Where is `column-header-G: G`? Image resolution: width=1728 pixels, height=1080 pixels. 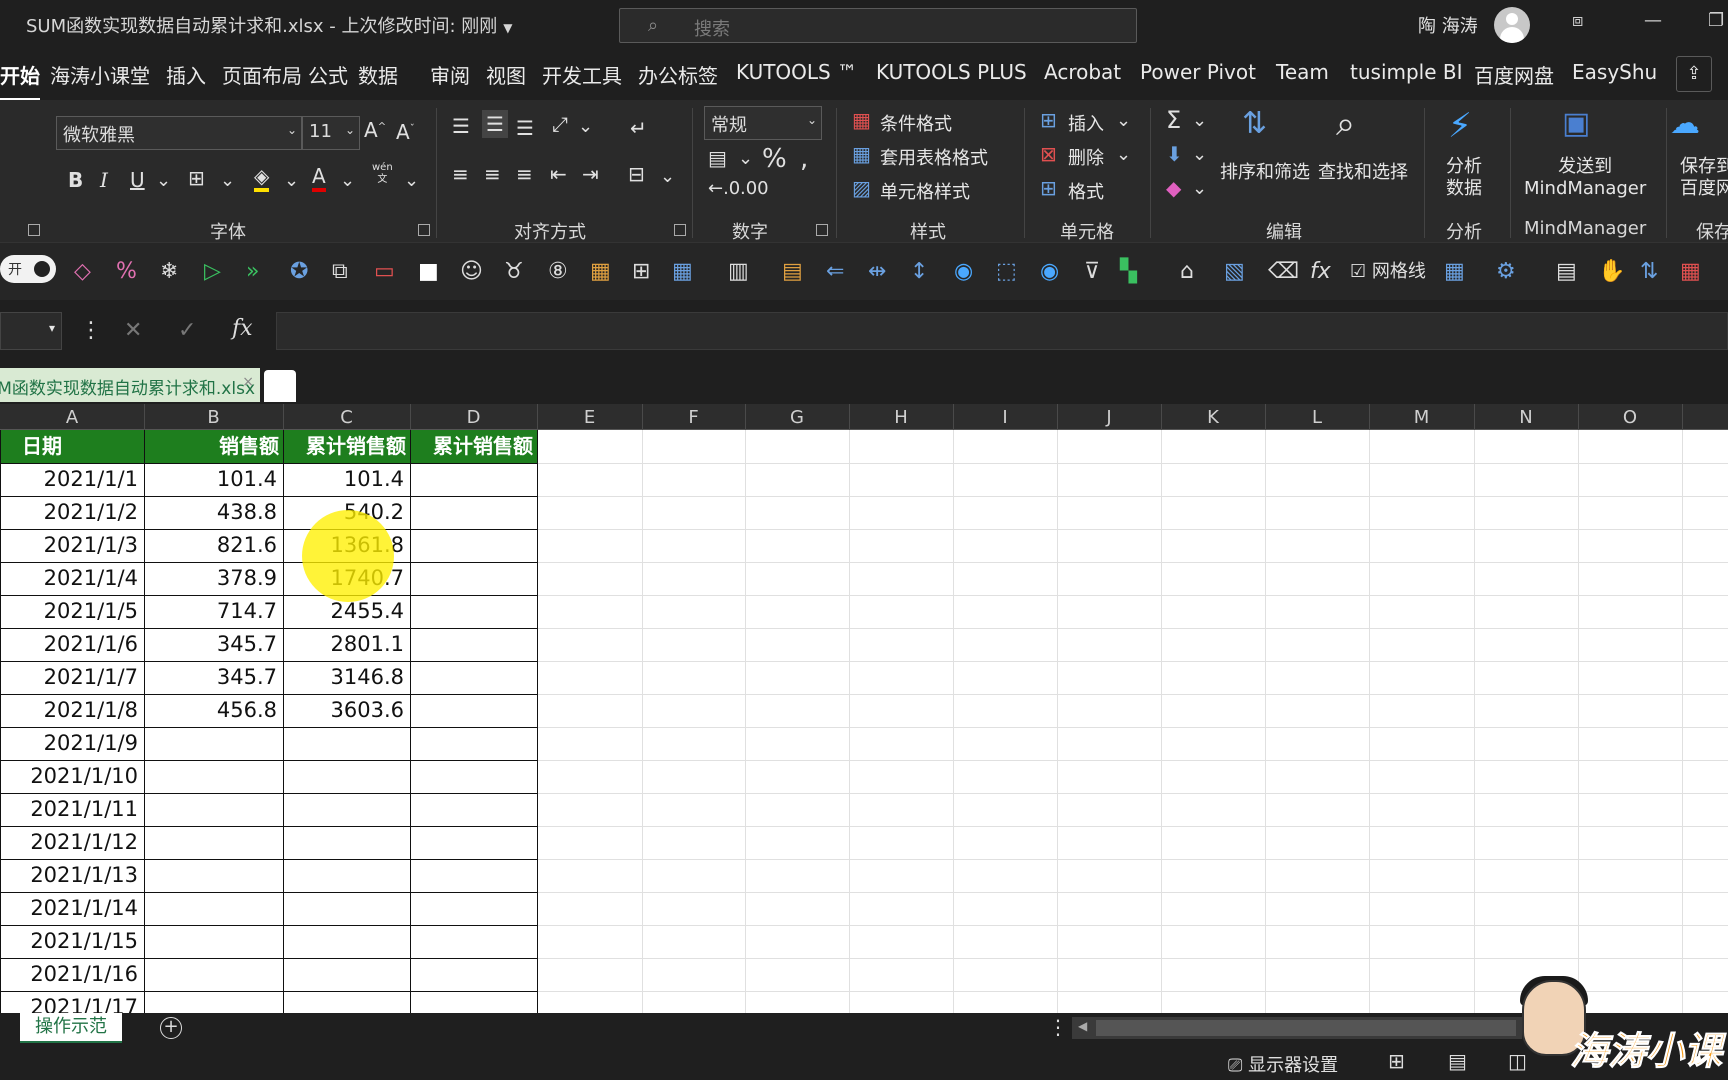
column-header-G: G is located at coordinates (797, 417).